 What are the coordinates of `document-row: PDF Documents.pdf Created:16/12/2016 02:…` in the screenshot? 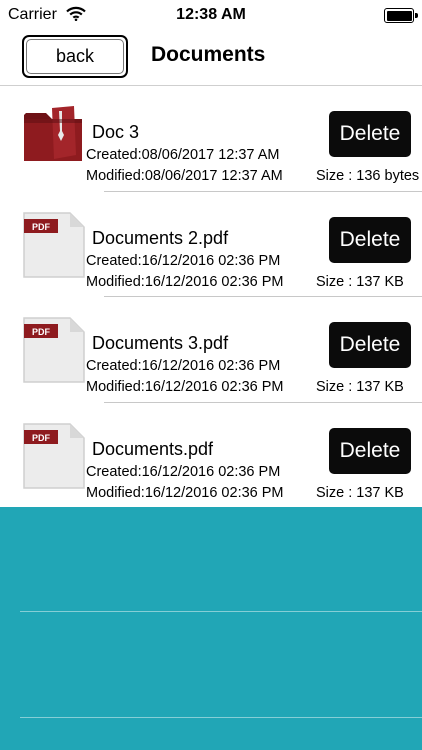 It's located at (211, 456).